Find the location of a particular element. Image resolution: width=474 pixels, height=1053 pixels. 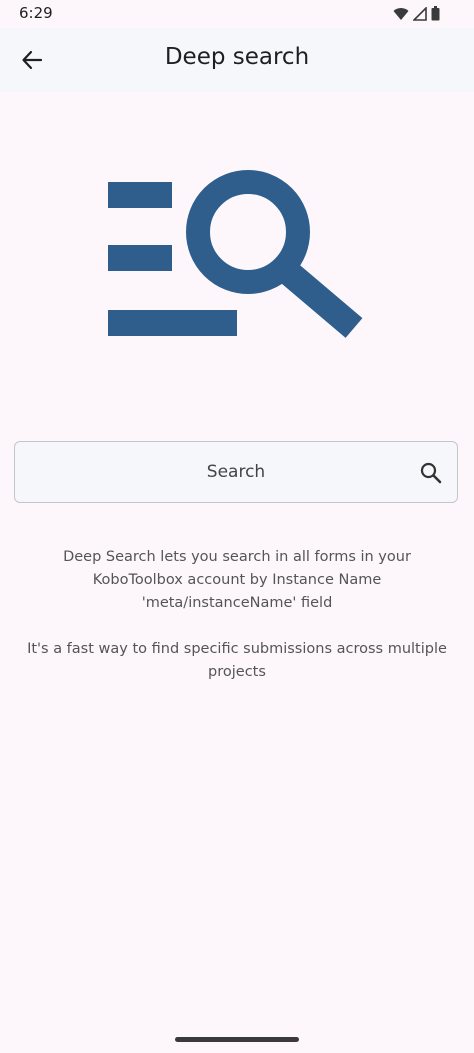

home-indicator is located at coordinates (237, 1039).